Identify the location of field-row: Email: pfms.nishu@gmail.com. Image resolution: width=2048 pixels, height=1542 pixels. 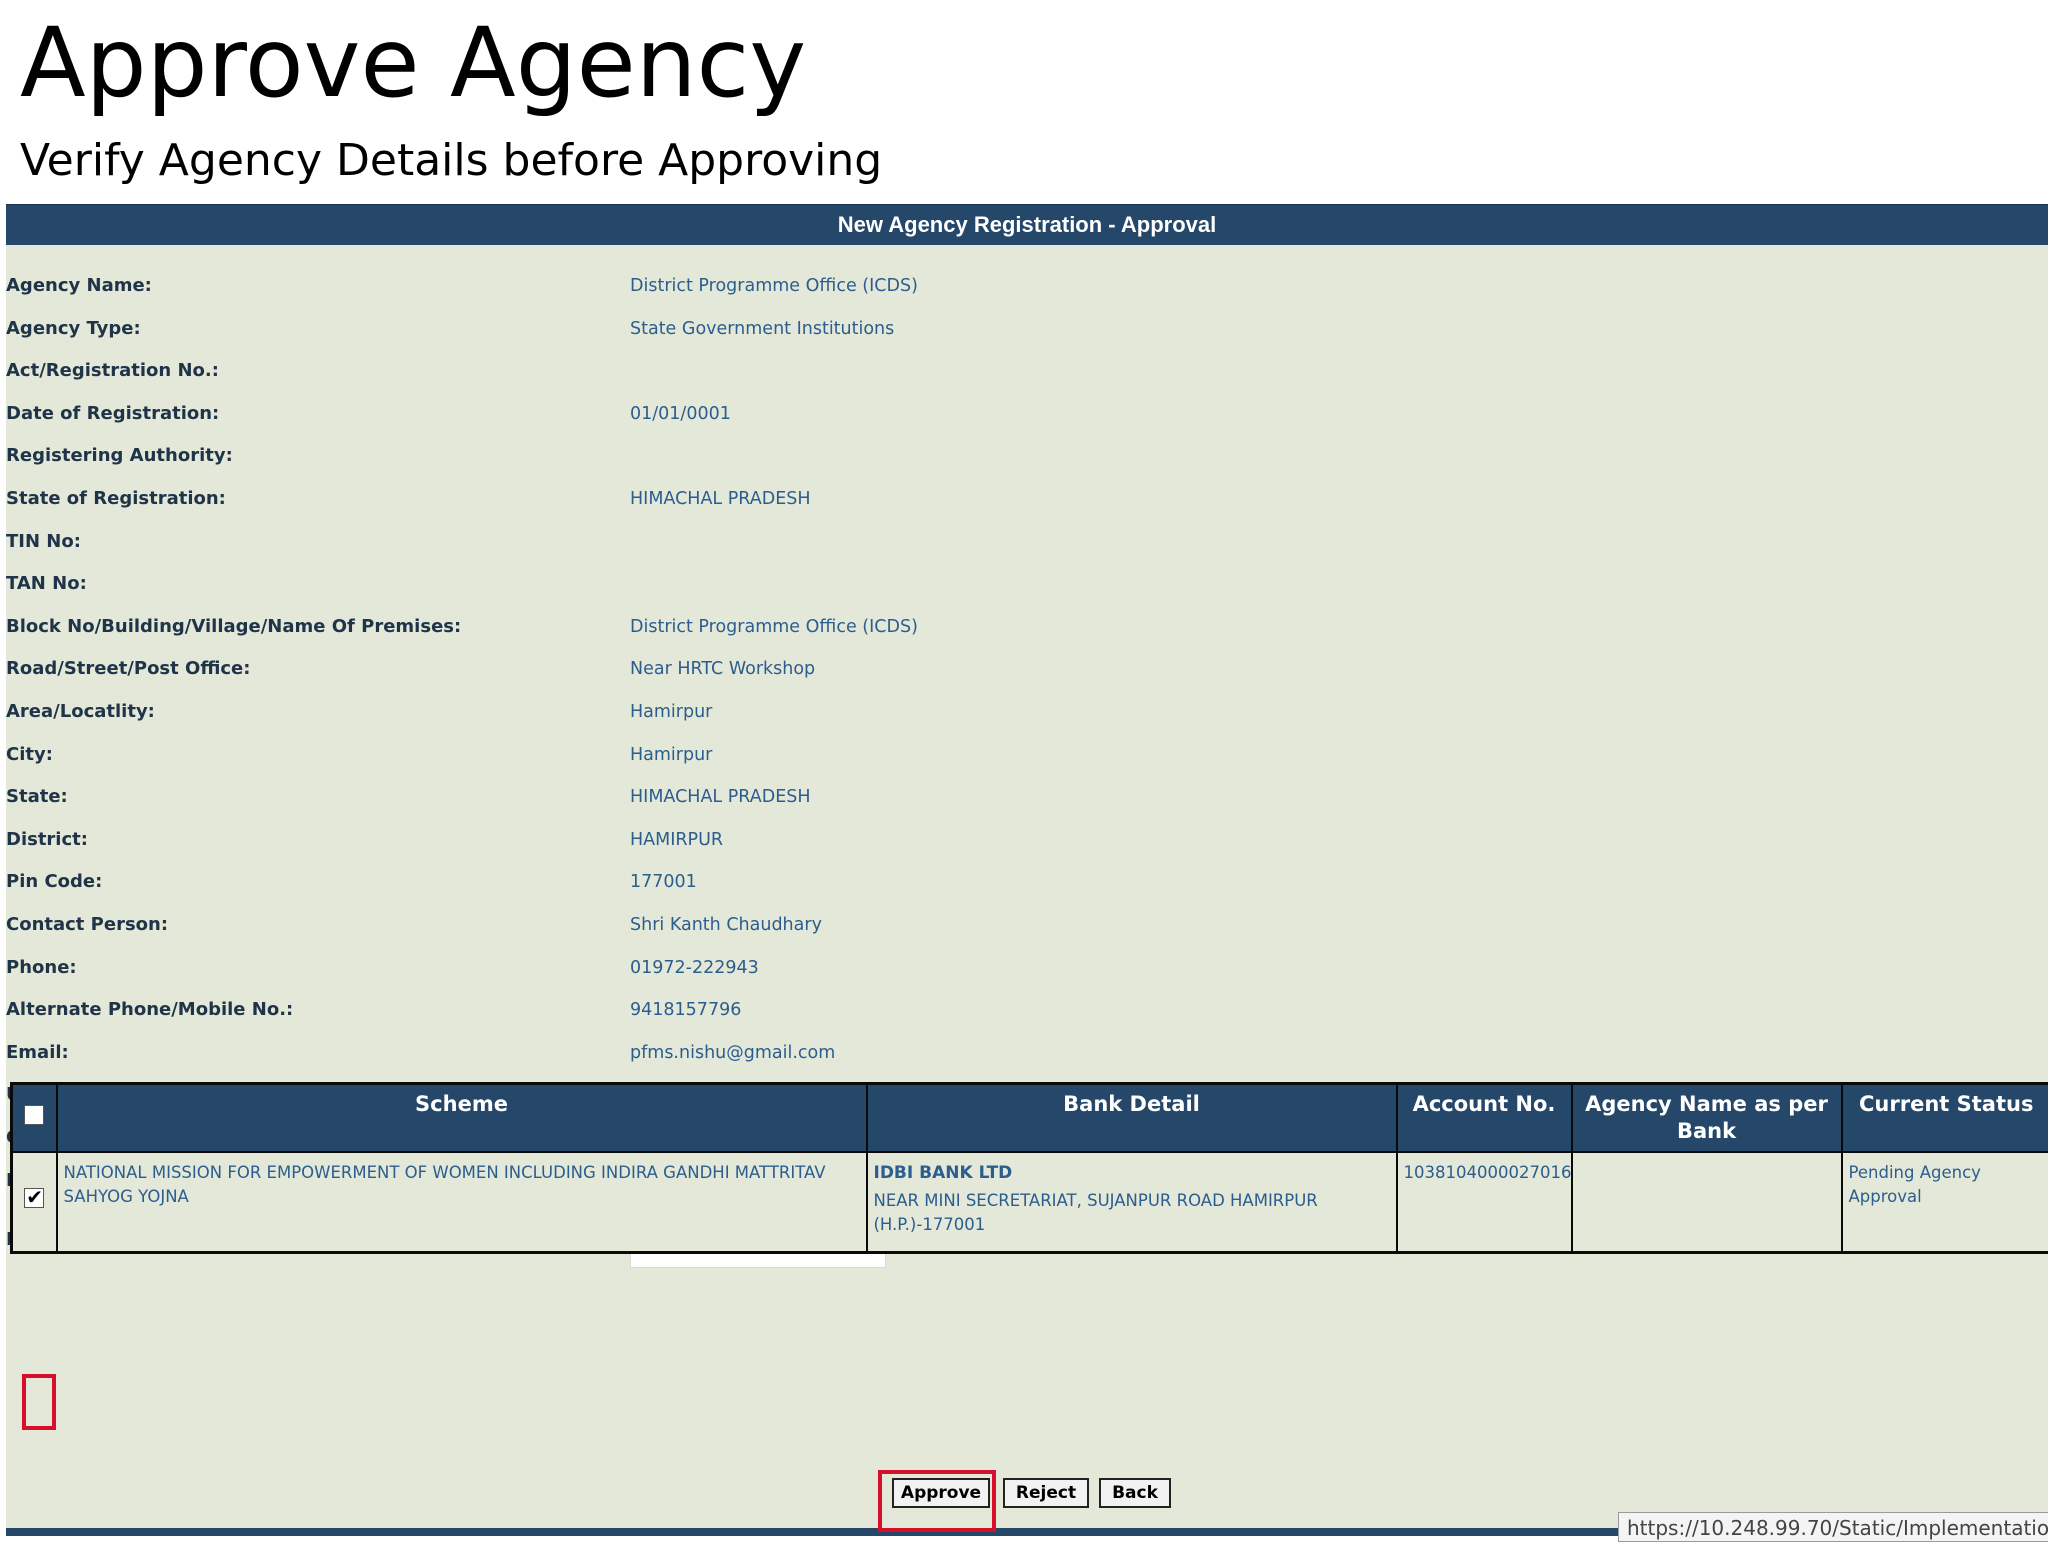
(706, 1053).